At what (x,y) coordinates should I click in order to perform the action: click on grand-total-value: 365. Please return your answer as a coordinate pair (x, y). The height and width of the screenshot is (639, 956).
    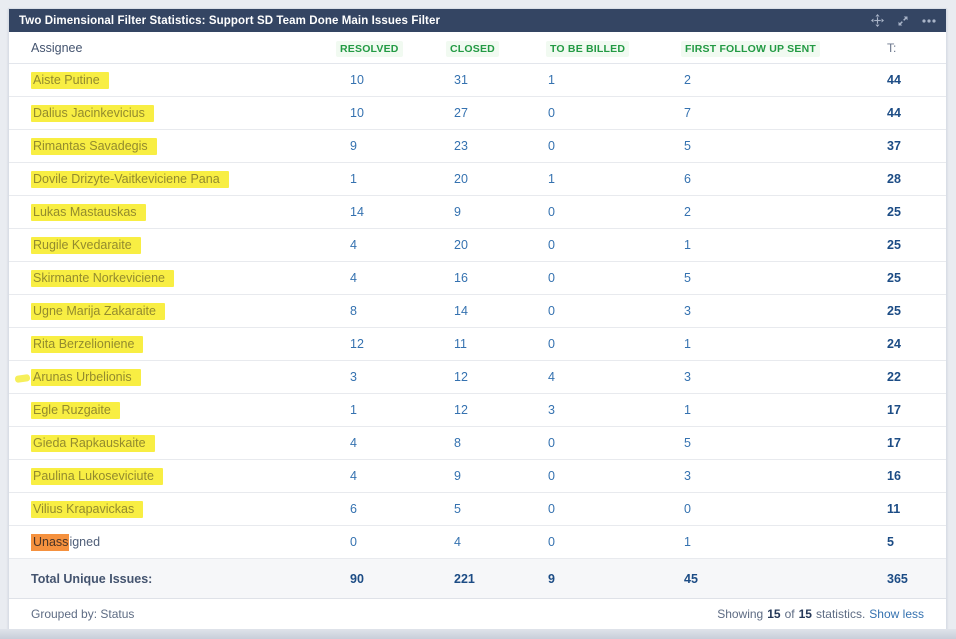
    Looking at the image, I should click on (905, 579).